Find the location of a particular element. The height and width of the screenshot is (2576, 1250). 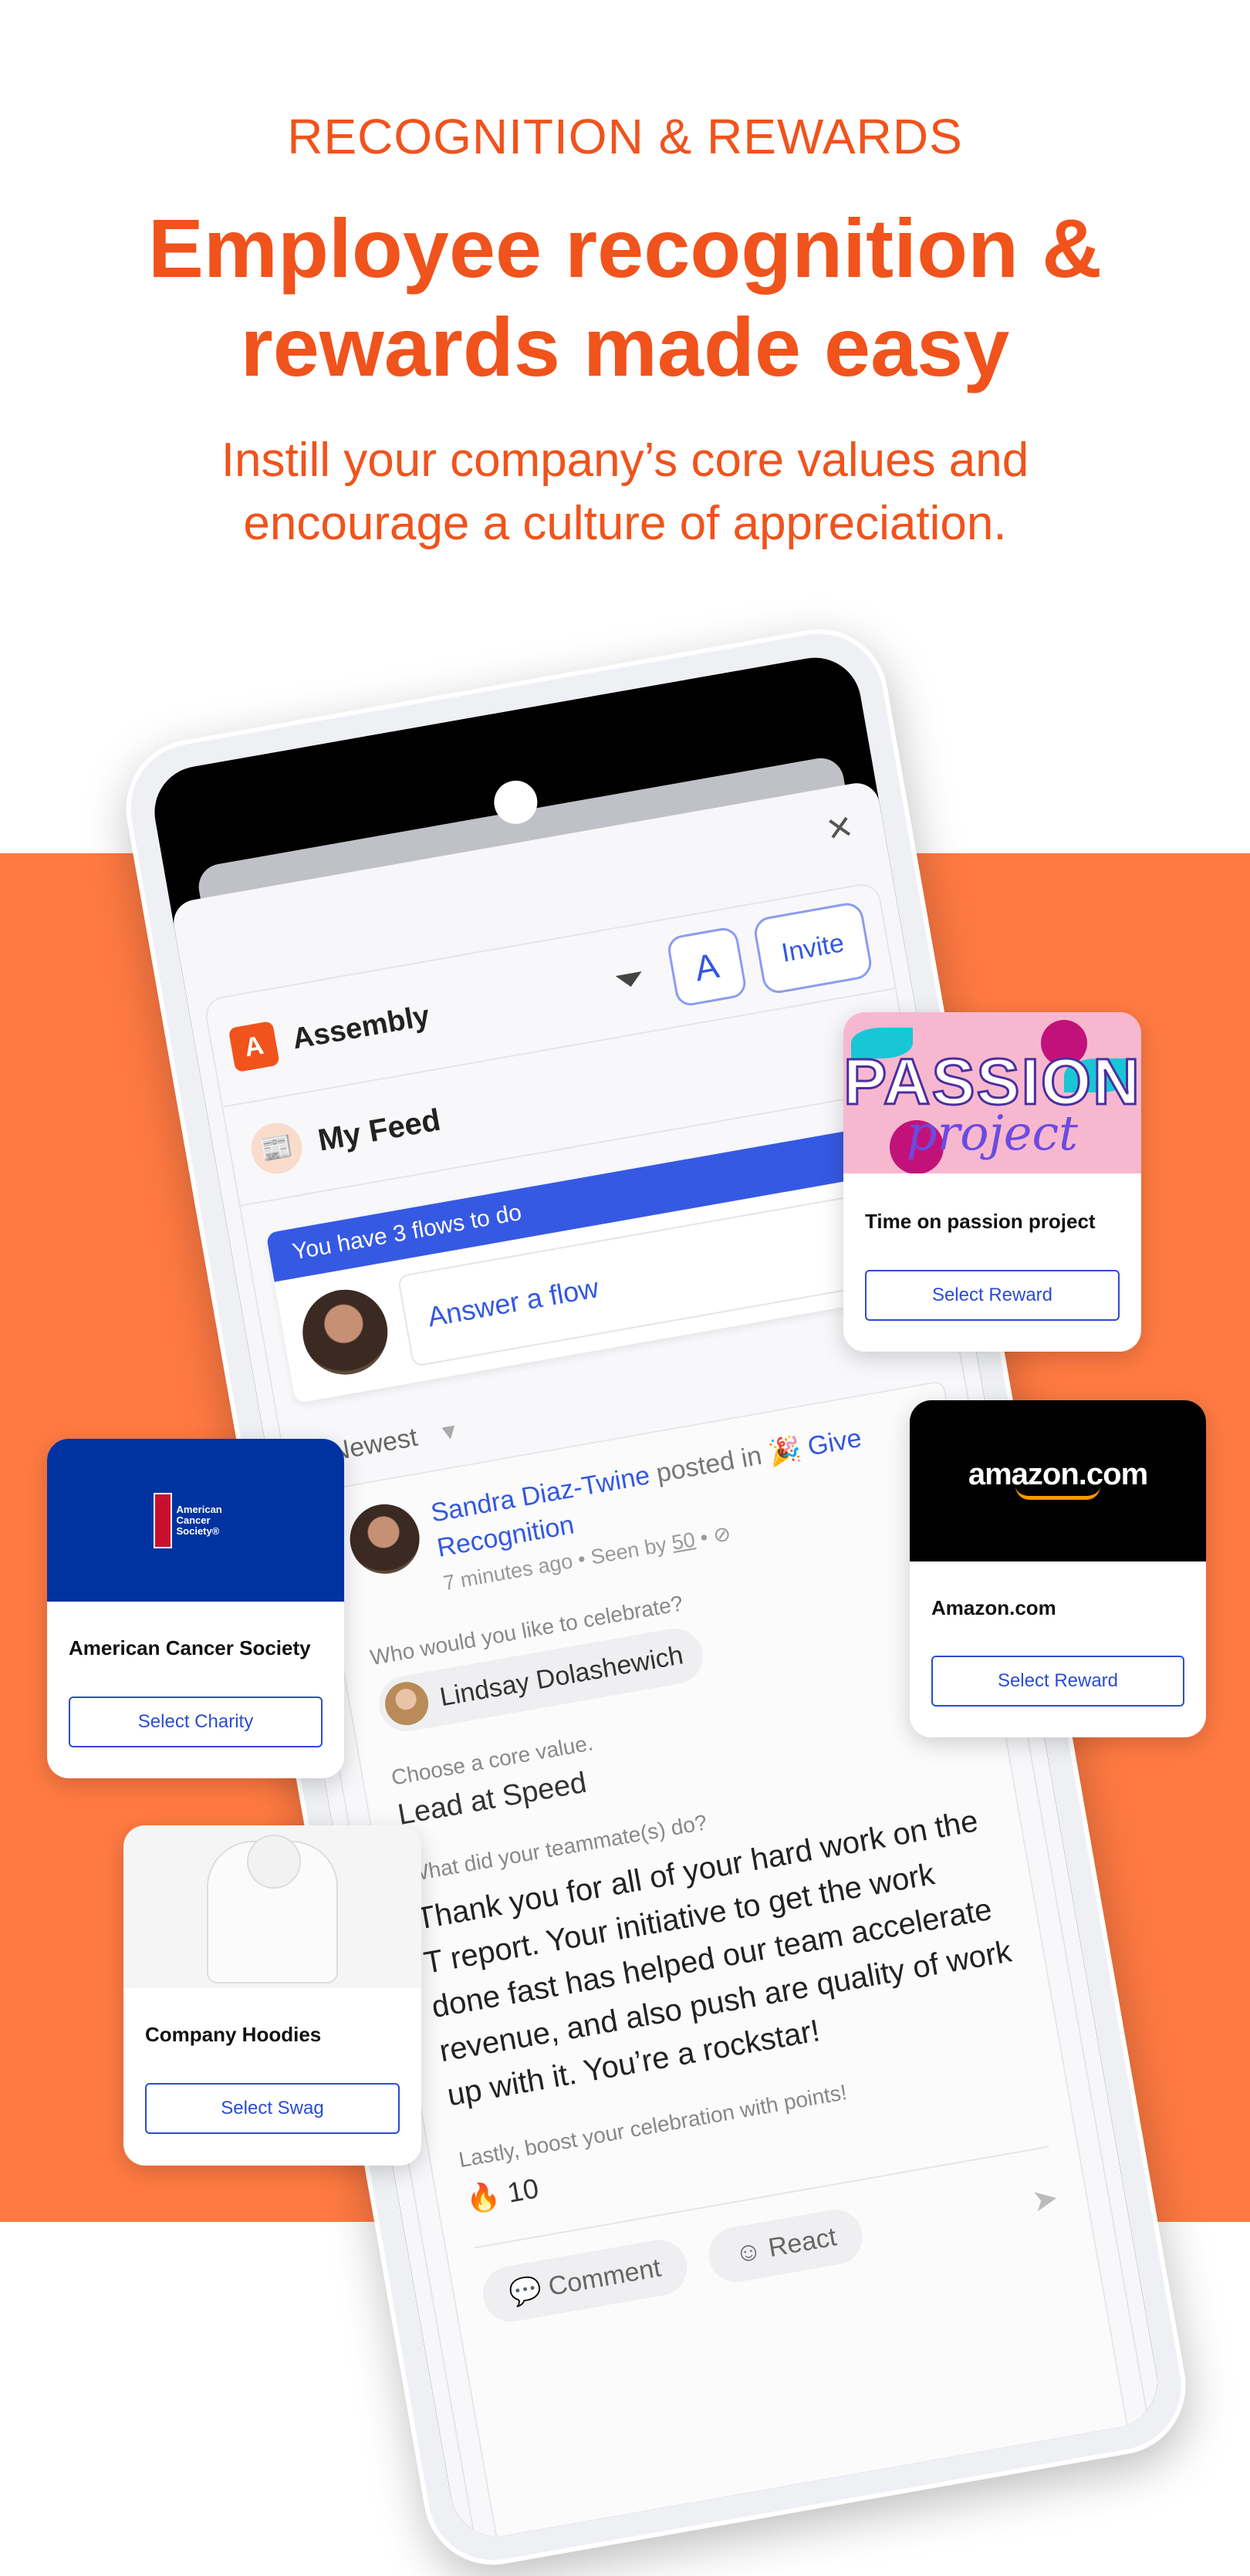

headline: Employee recognition & rewards made easy is located at coordinates (625, 298).